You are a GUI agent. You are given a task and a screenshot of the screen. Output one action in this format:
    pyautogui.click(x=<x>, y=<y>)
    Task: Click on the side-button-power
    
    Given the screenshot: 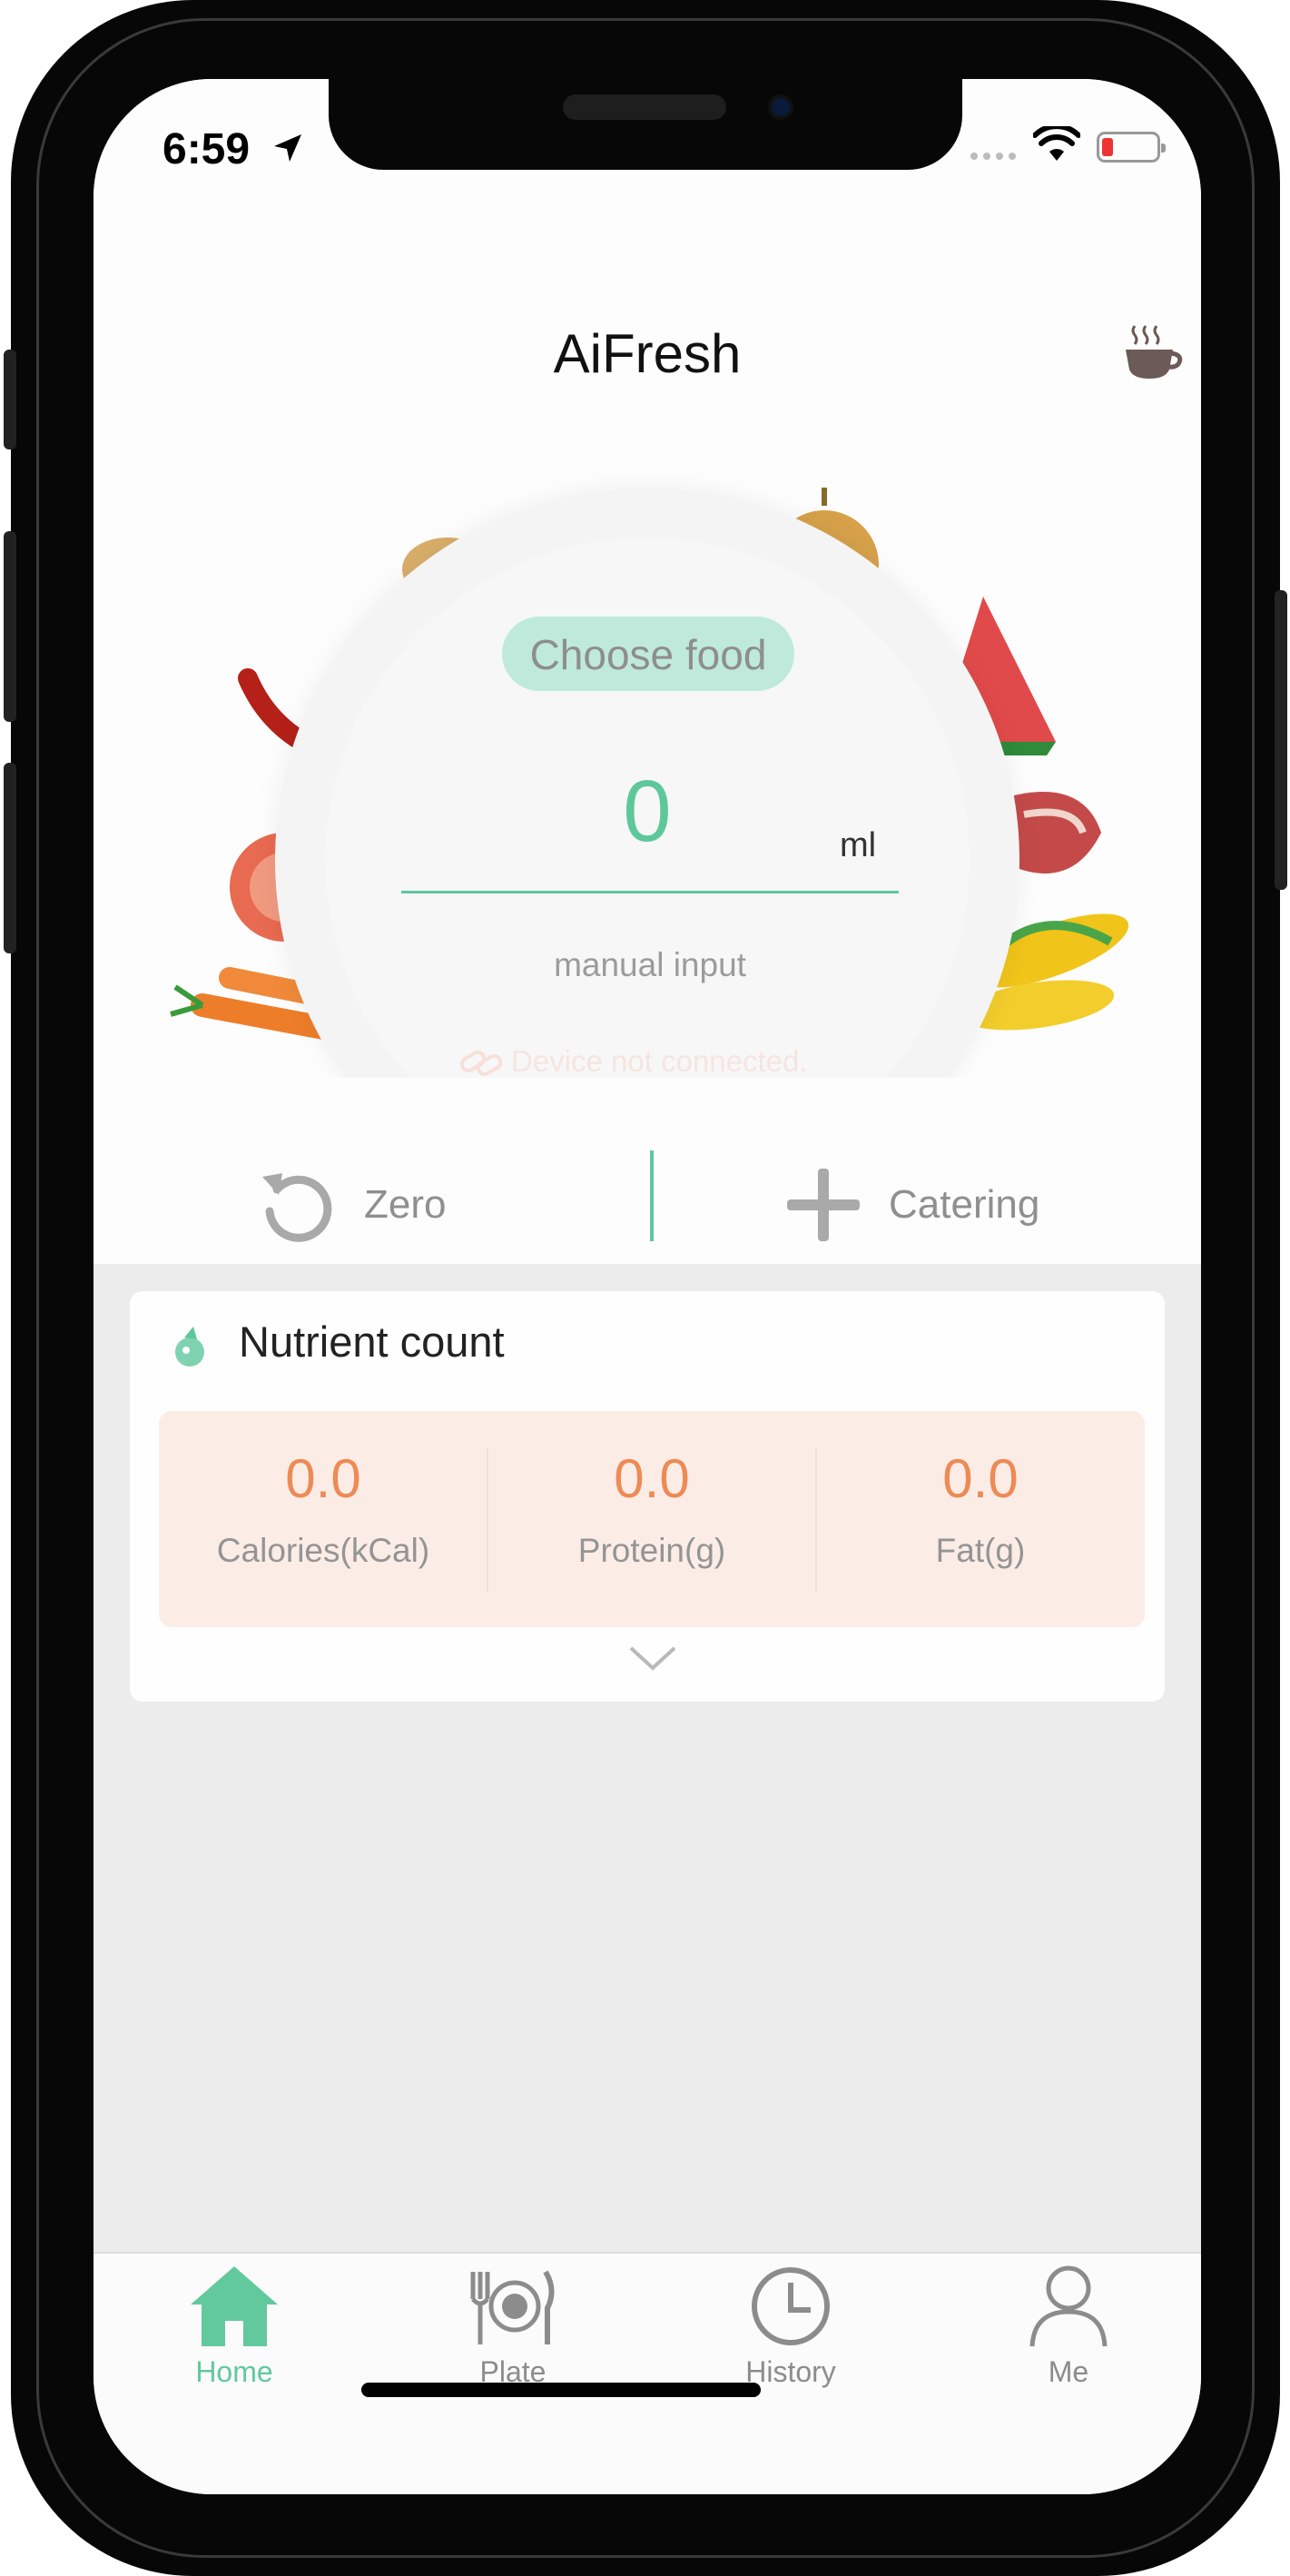 What is the action you would take?
    pyautogui.click(x=1281, y=740)
    